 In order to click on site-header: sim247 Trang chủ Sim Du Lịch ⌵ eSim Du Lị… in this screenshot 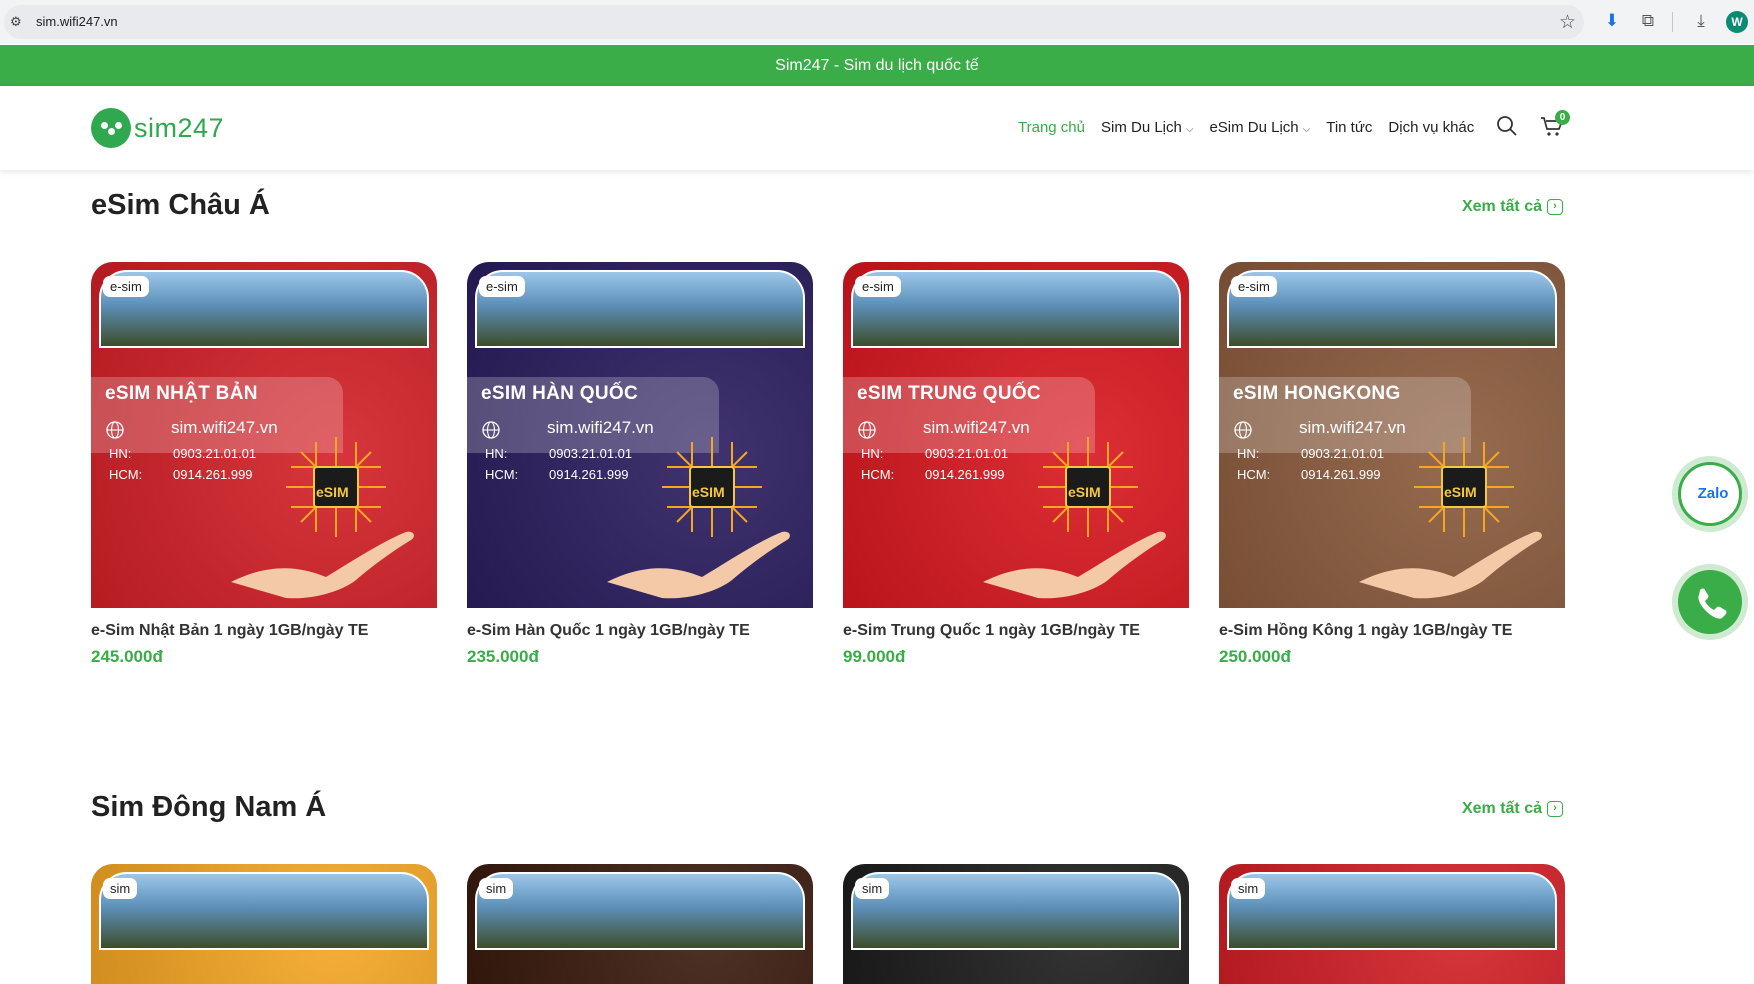, I will do `click(877, 128)`.